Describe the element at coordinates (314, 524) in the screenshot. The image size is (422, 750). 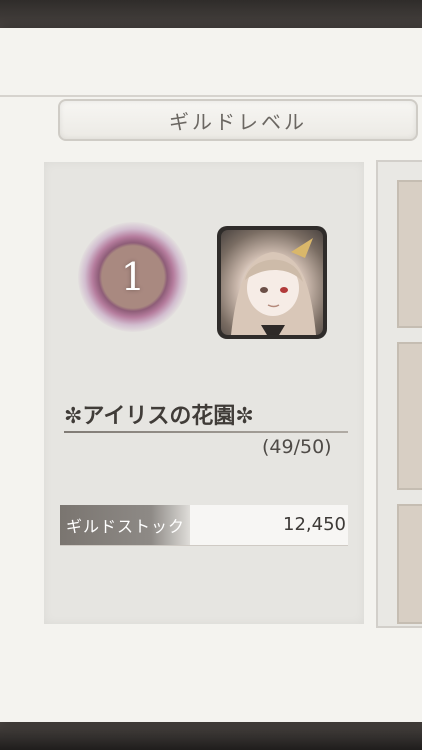
I see `guild-stock-value: 12,450` at that location.